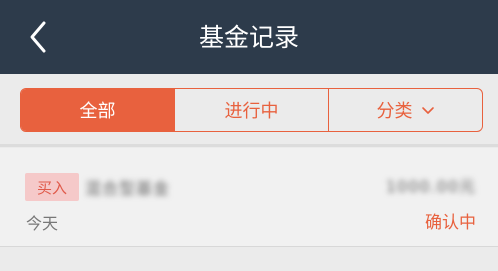 Image resolution: width=498 pixels, height=271 pixels. What do you see at coordinates (450, 223) in the screenshot?
I see `status-badge: 确认中` at bounding box center [450, 223].